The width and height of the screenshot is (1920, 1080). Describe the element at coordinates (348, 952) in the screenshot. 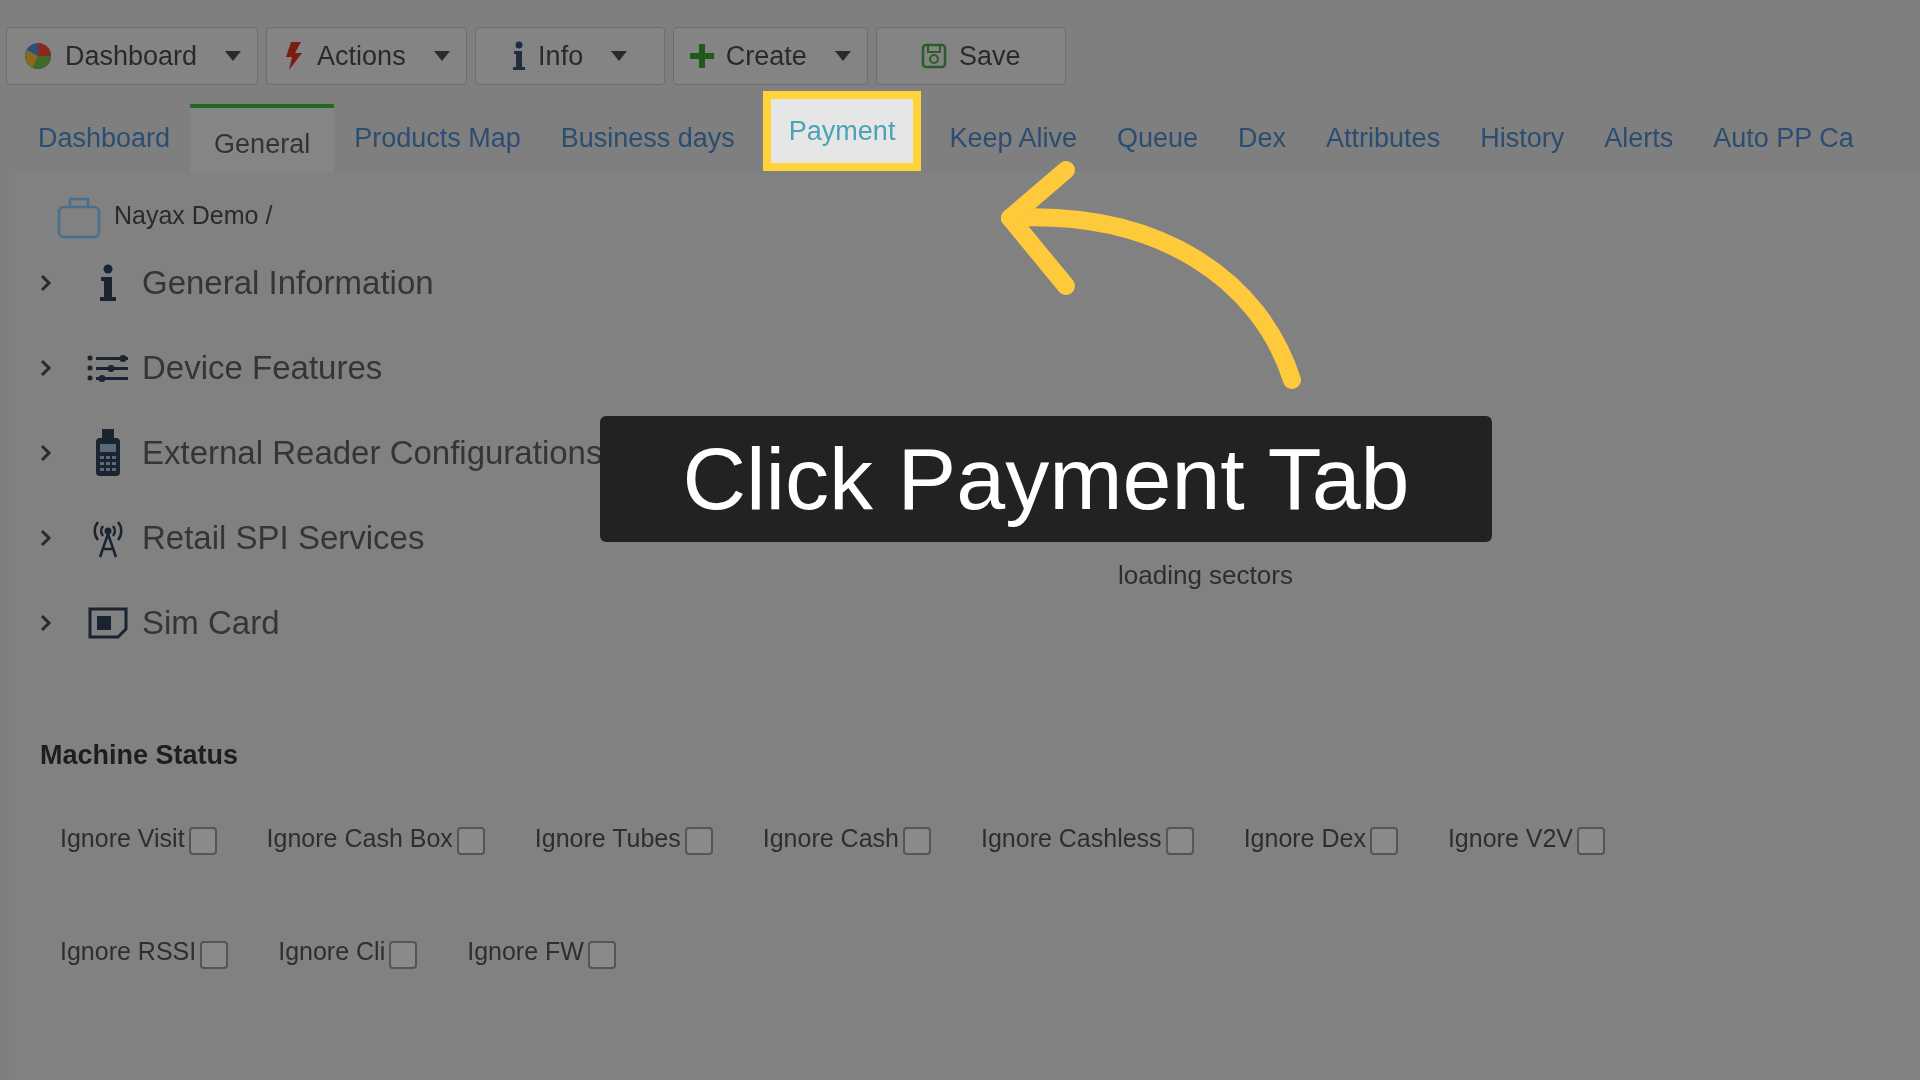

I see `checkbox-label: Ignore Cli` at that location.